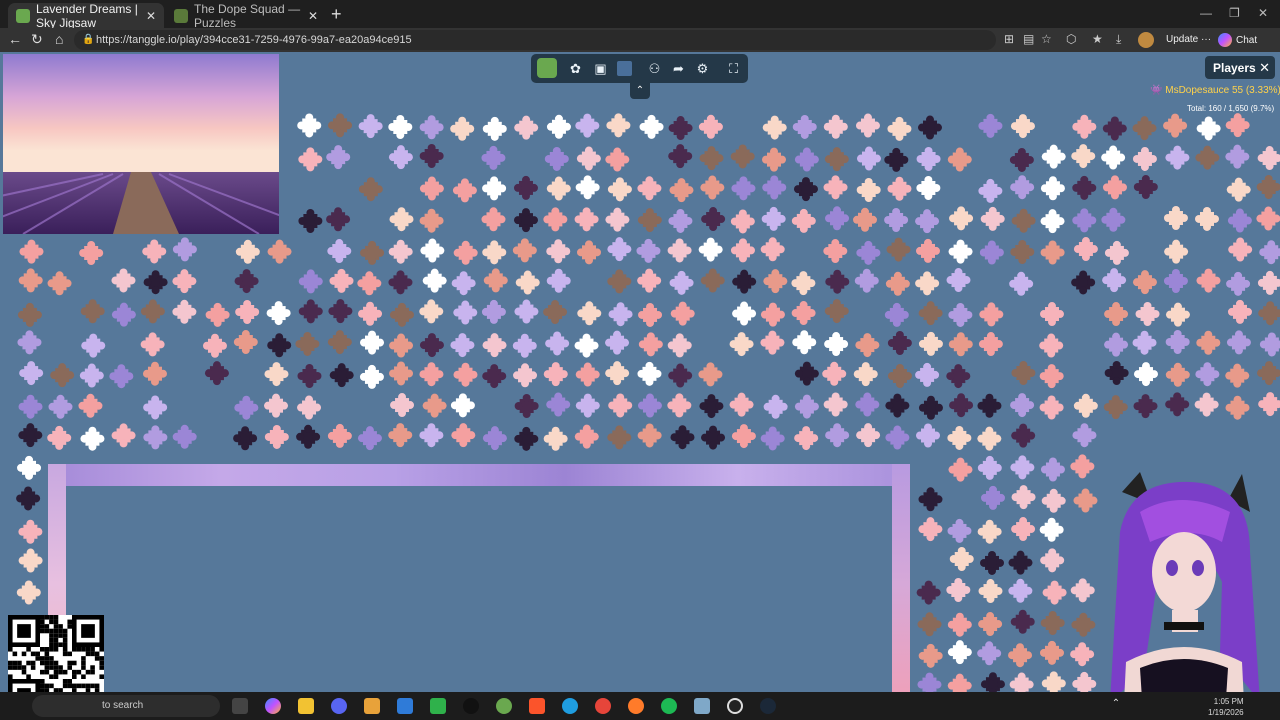 The height and width of the screenshot is (720, 1280). Describe the element at coordinates (1263, 13) in the screenshot. I see `window-close-icon: ✕` at that location.